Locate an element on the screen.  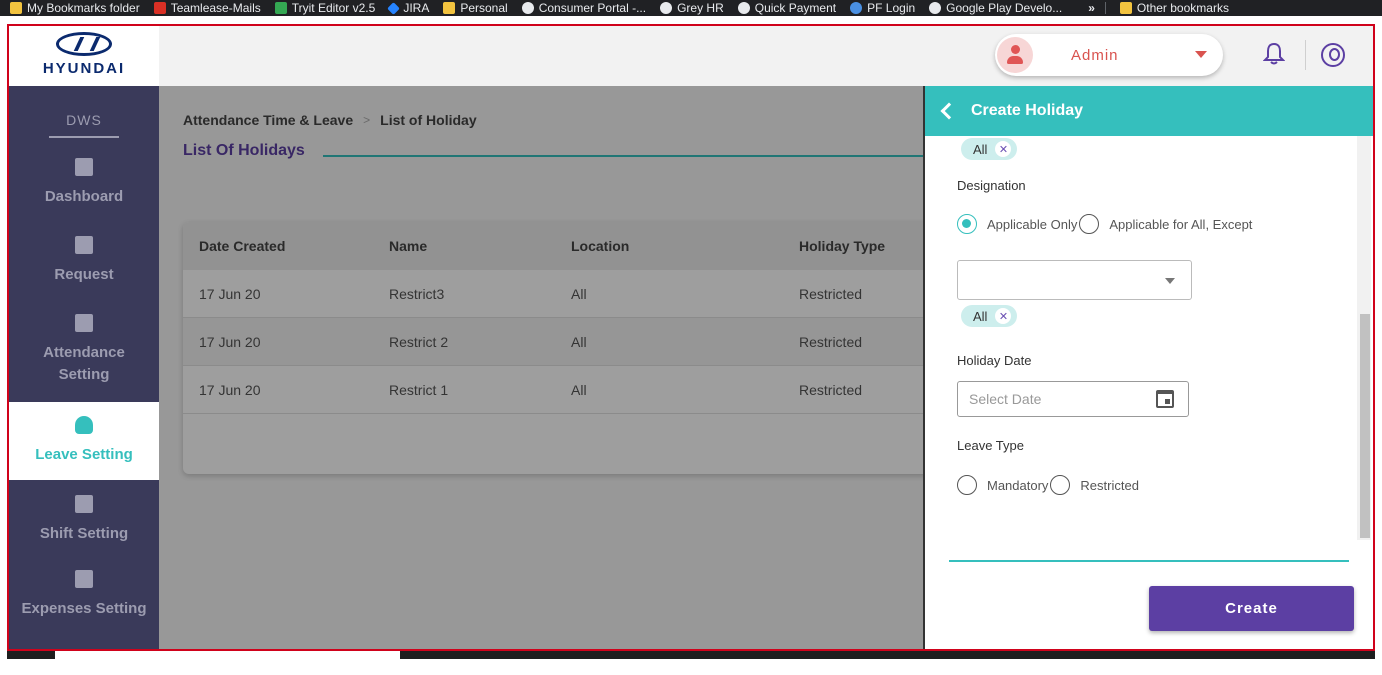
user-role-dropdown: Admin is located at coordinates (1109, 55).